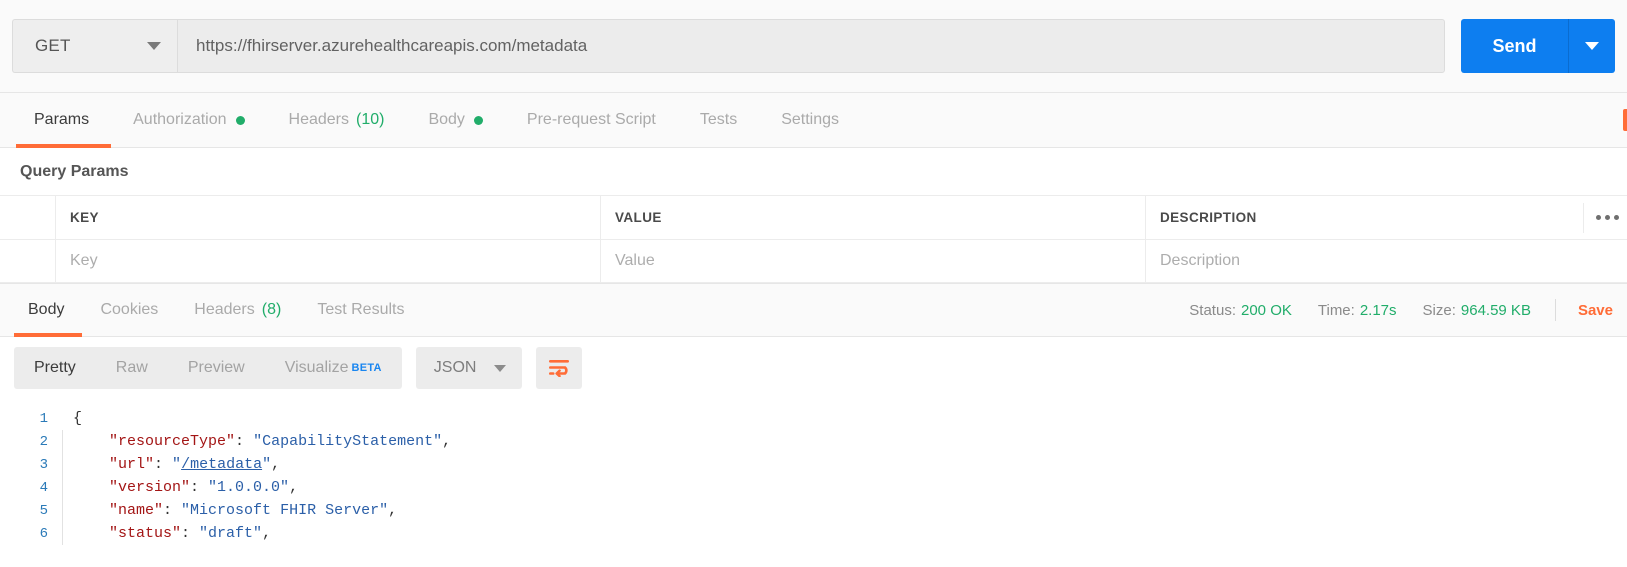  I want to click on bulk-edit-ellipsis-icon, so click(1601, 217).